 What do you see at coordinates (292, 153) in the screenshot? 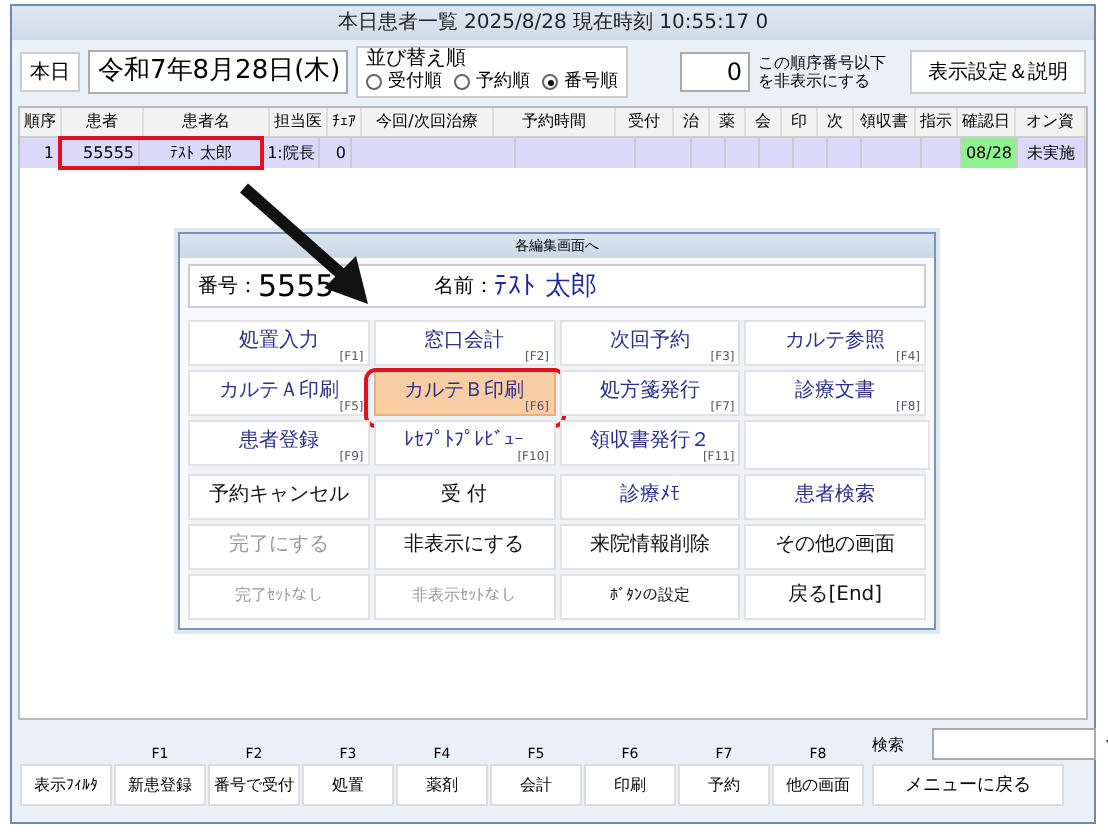
I see `table-cell: 1:院長` at bounding box center [292, 153].